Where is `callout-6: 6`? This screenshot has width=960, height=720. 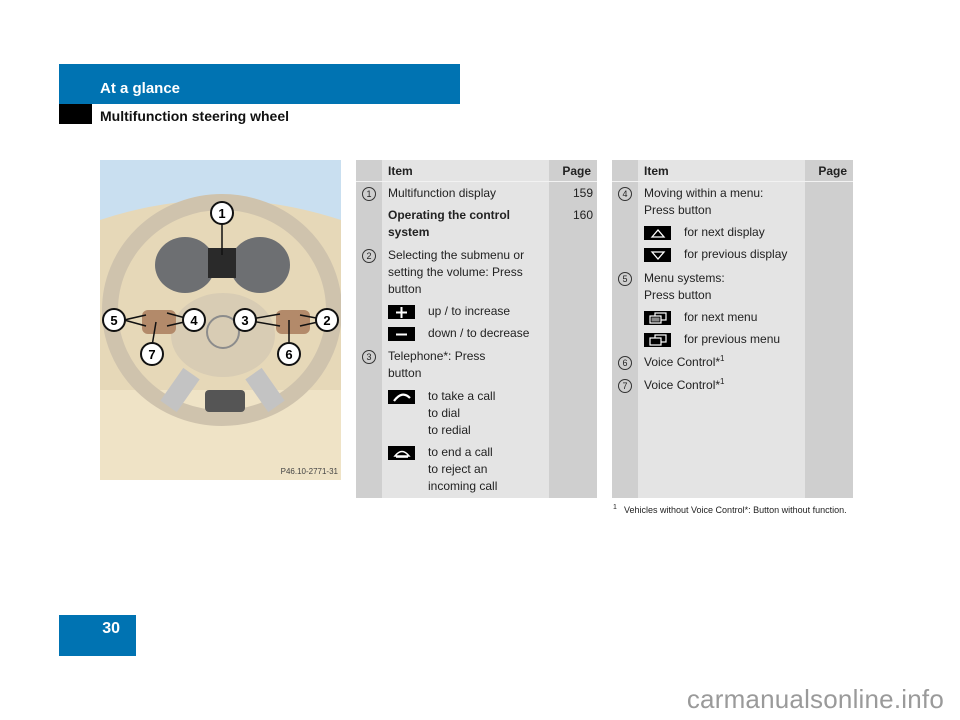
callout-6: 6 is located at coordinates (289, 354).